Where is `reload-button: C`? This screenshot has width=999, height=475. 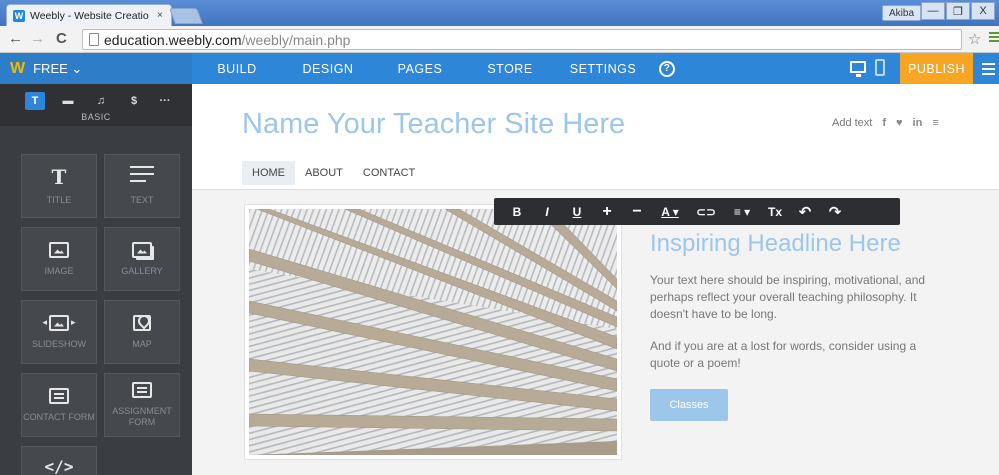
reload-button: C is located at coordinates (61, 38).